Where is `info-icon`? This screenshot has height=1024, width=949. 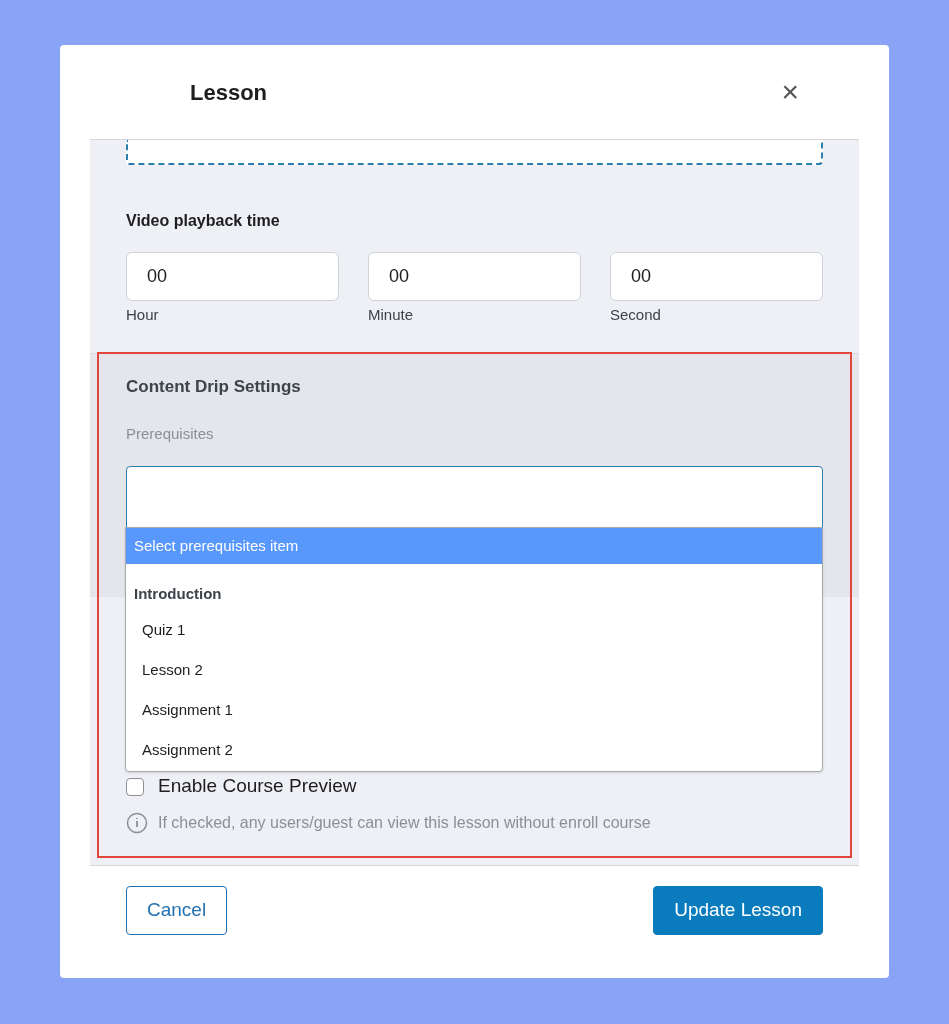 info-icon is located at coordinates (137, 822).